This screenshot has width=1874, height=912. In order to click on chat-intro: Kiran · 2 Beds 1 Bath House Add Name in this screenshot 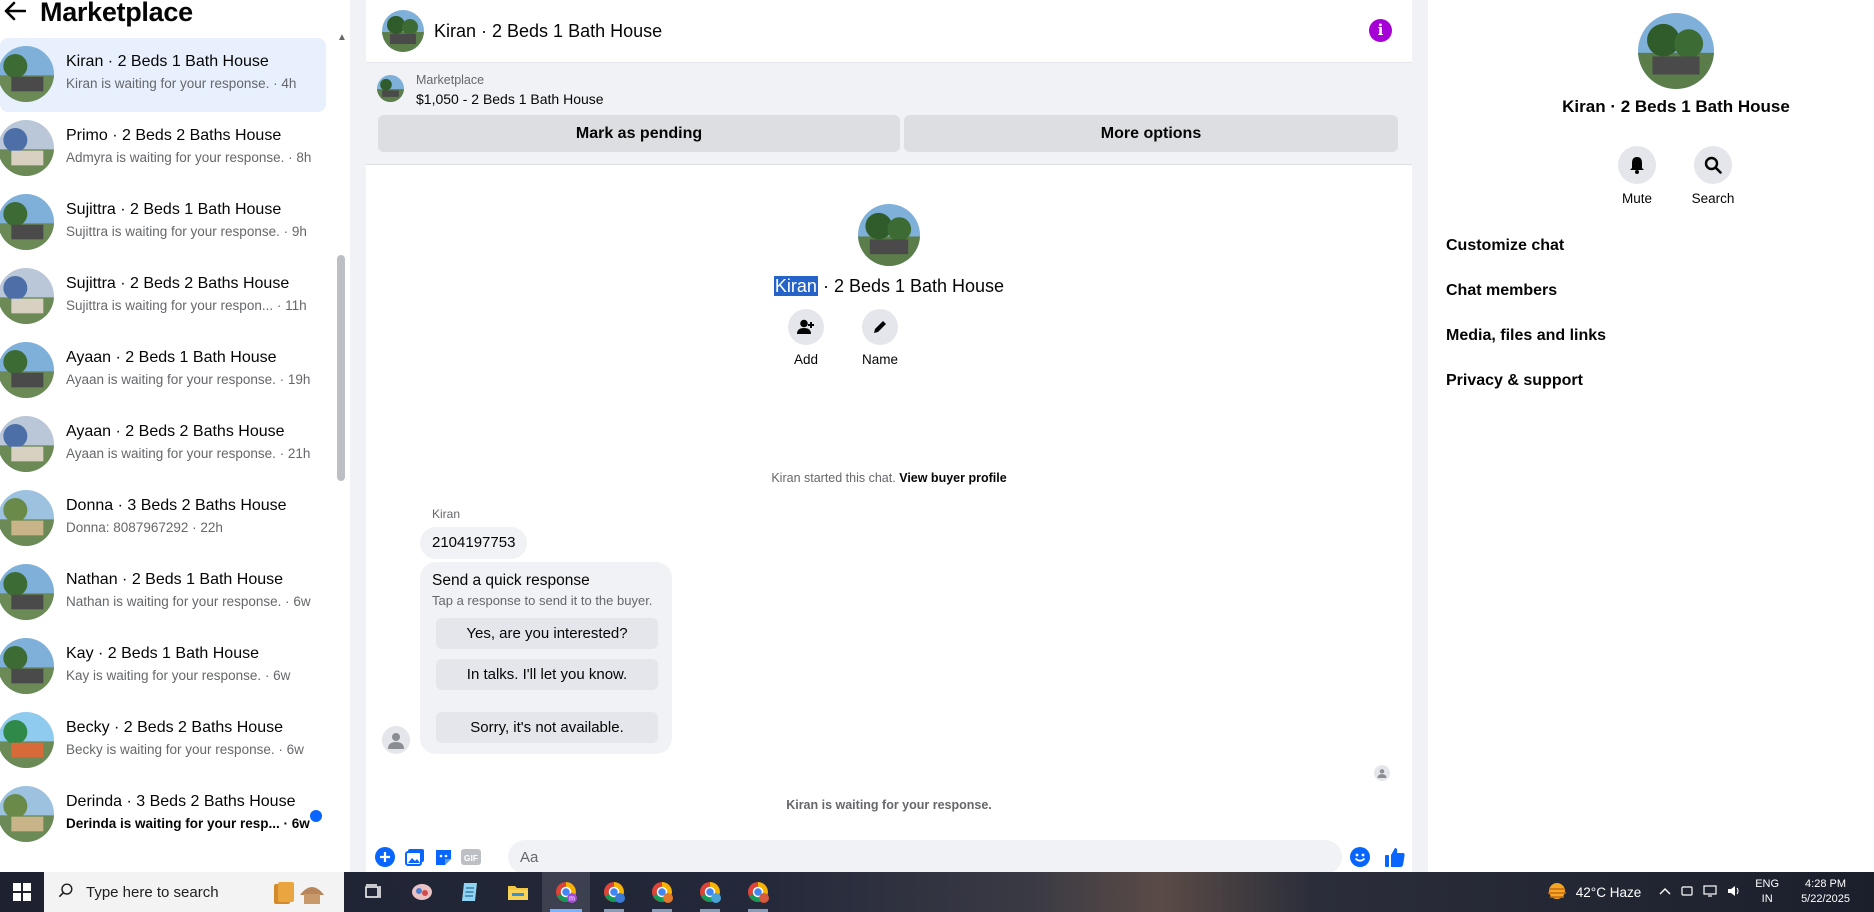, I will do `click(889, 285)`.